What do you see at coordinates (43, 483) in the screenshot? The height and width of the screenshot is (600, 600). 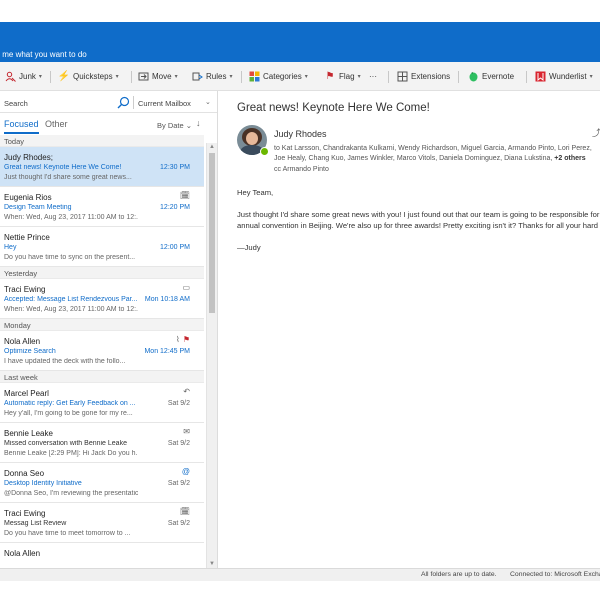 I see `message-subject: Desktop Identity Initiative` at bounding box center [43, 483].